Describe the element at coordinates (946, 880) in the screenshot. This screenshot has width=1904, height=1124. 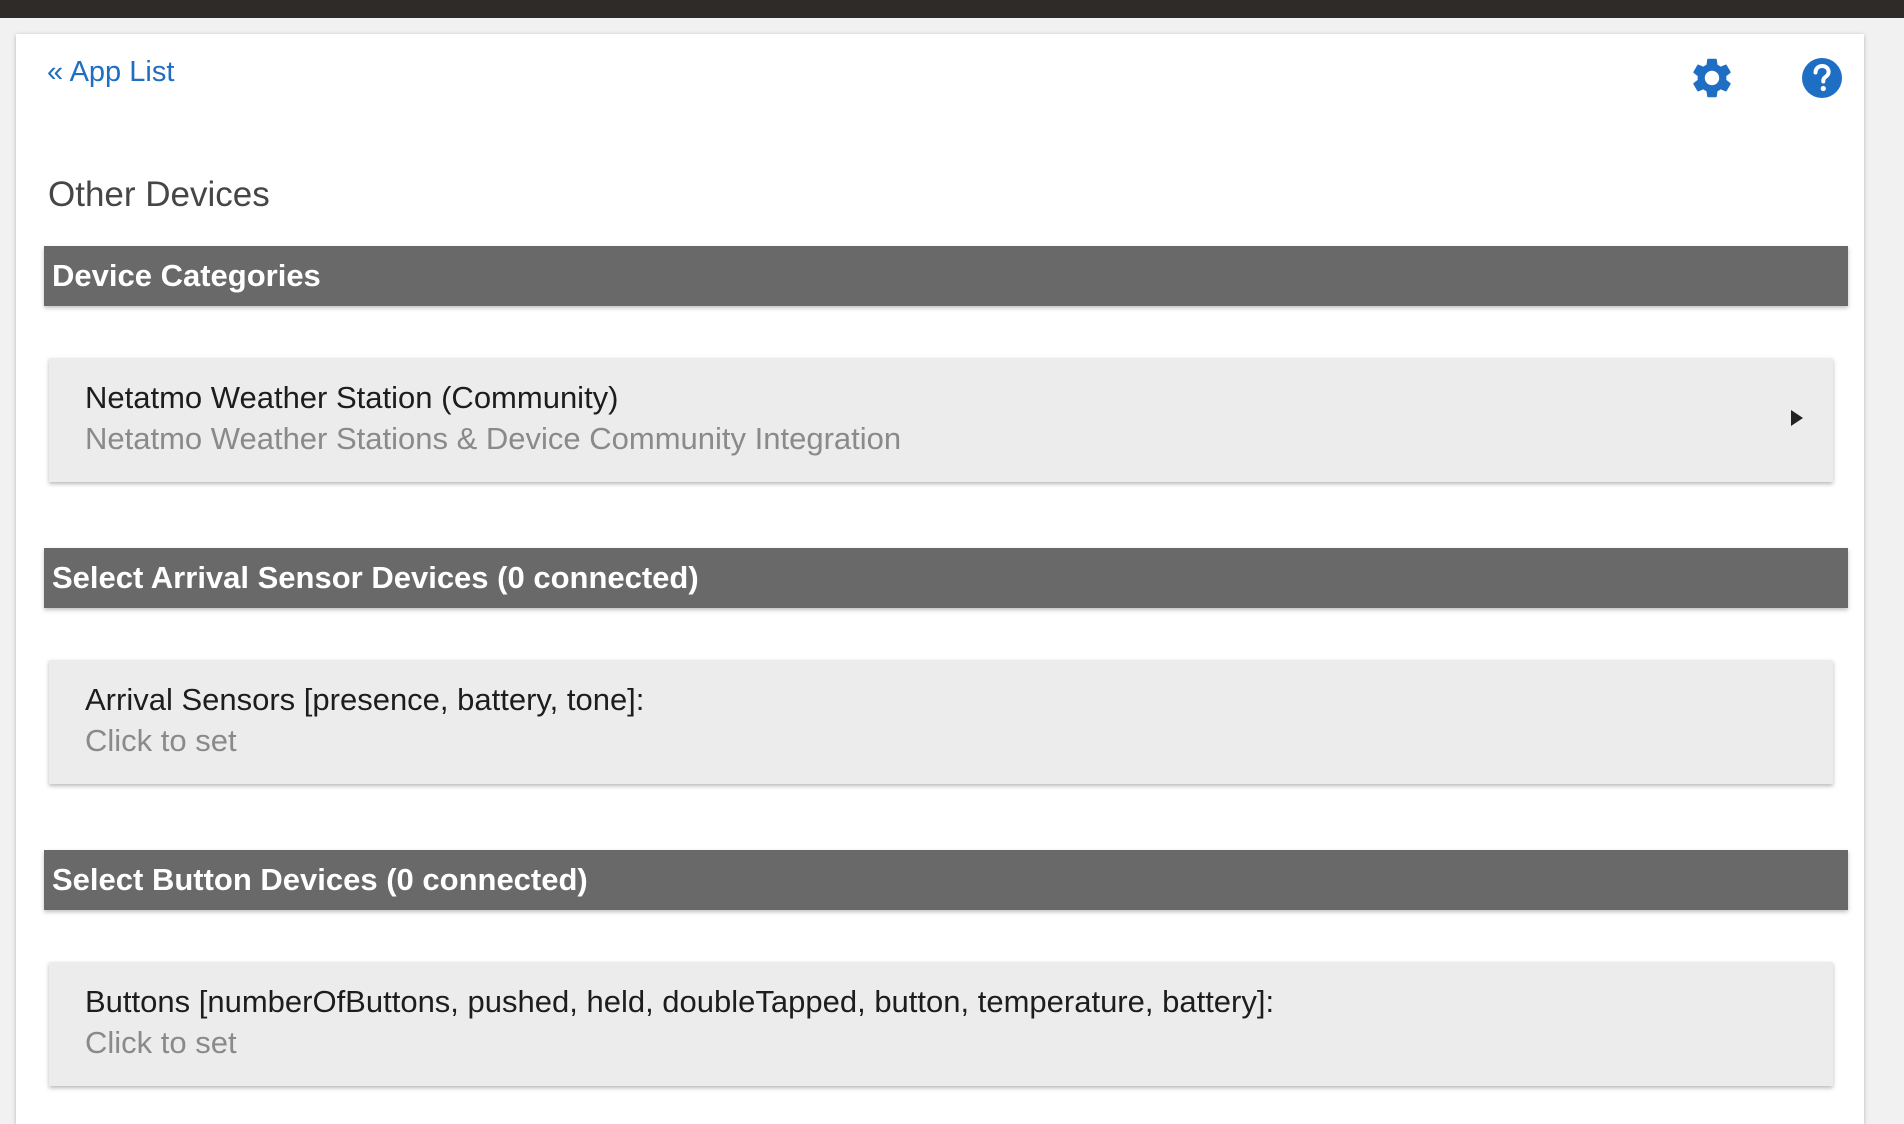
I see `section-header-button-devices: Select Button Devices (0 connected)` at that location.